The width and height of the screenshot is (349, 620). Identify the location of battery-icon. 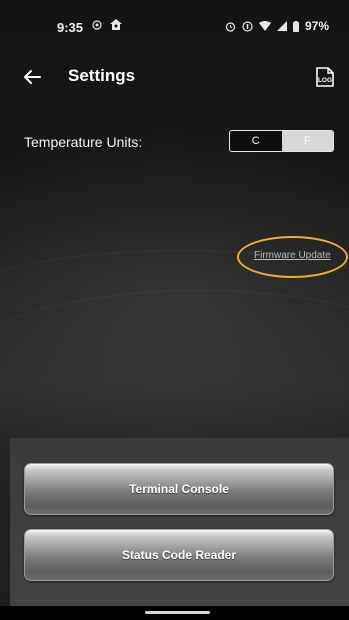
(295, 26).